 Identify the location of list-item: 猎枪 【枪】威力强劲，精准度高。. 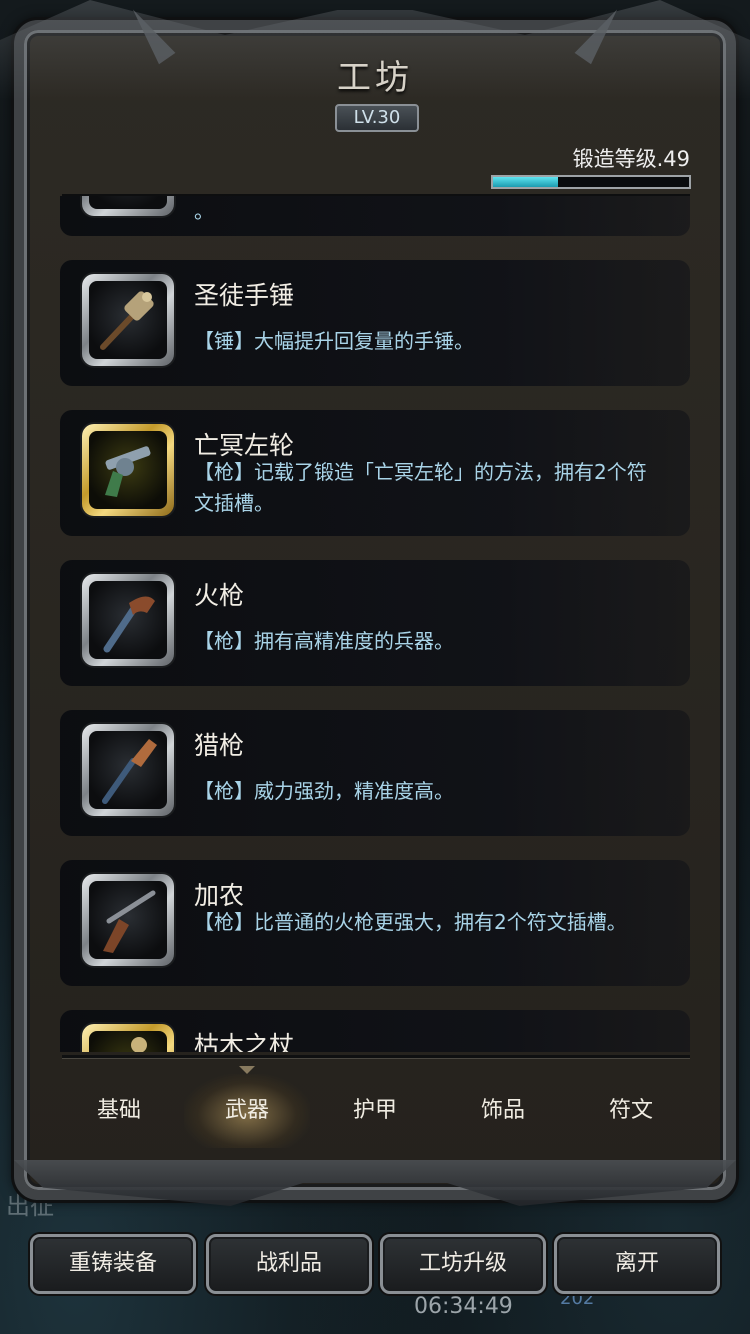
(375, 773).